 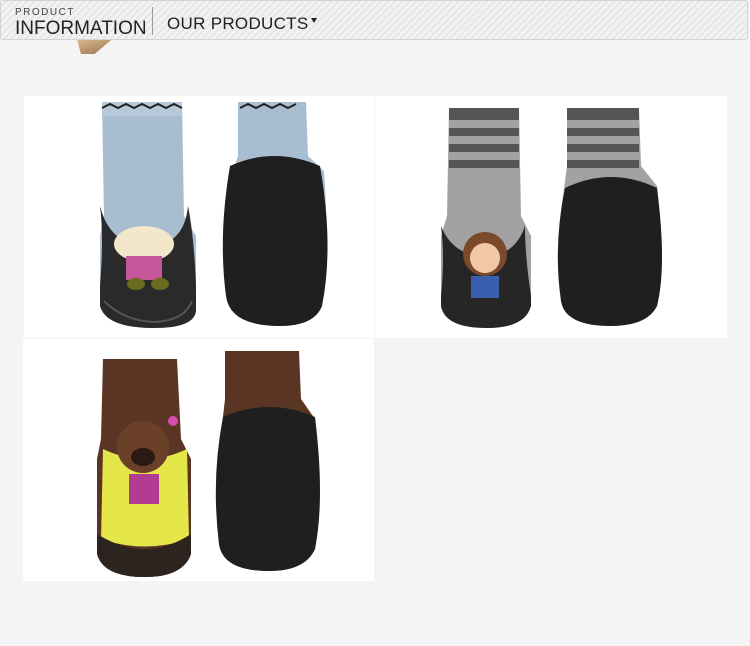 I want to click on header-bar: PRODUCT INFORMATION OUR PRODUCTS, so click(x=374, y=20).